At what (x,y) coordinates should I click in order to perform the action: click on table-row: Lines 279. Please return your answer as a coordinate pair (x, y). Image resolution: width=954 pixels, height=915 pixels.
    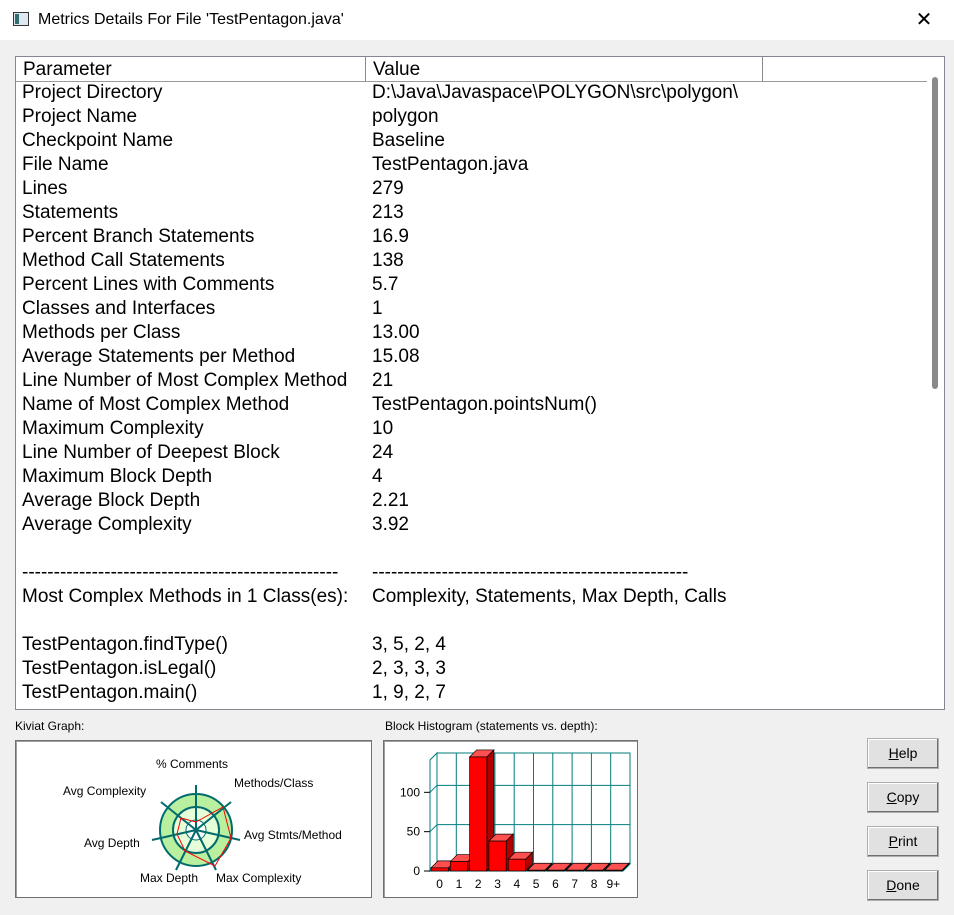
    Looking at the image, I should click on (472, 189).